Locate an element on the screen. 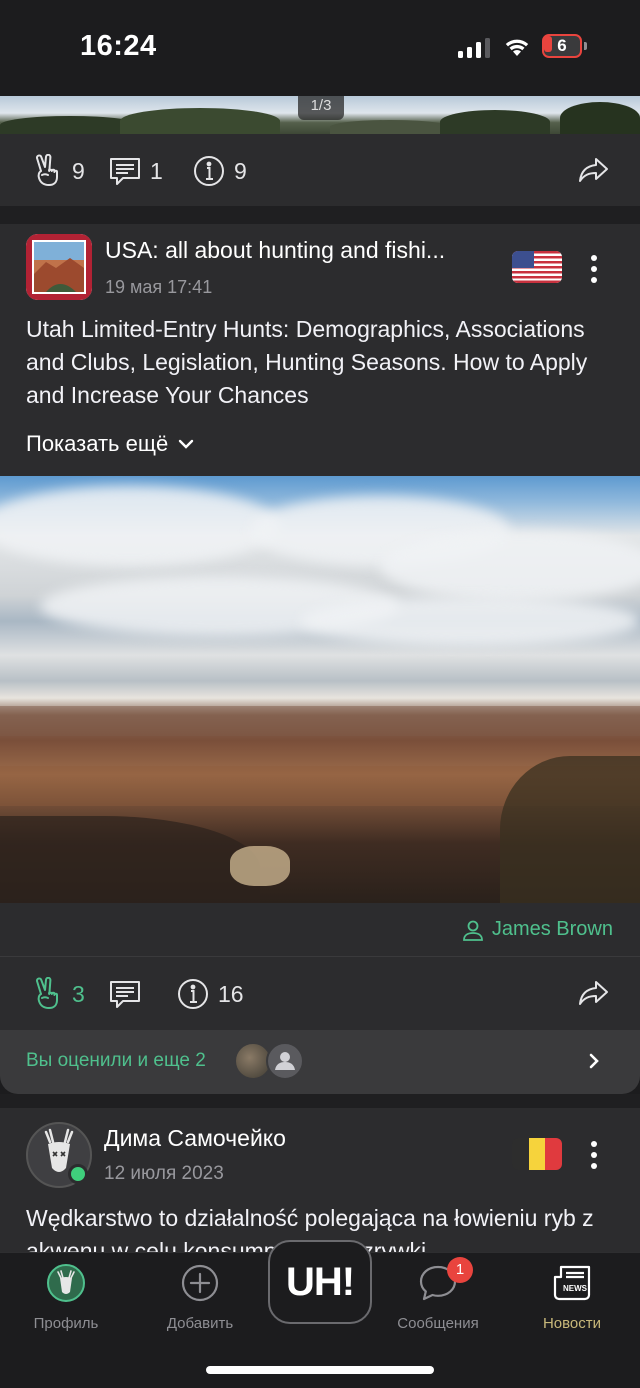 Image resolution: width=640 pixels, height=1388 pixels. tab-news: NEWS Новости is located at coordinates (572, 1297).